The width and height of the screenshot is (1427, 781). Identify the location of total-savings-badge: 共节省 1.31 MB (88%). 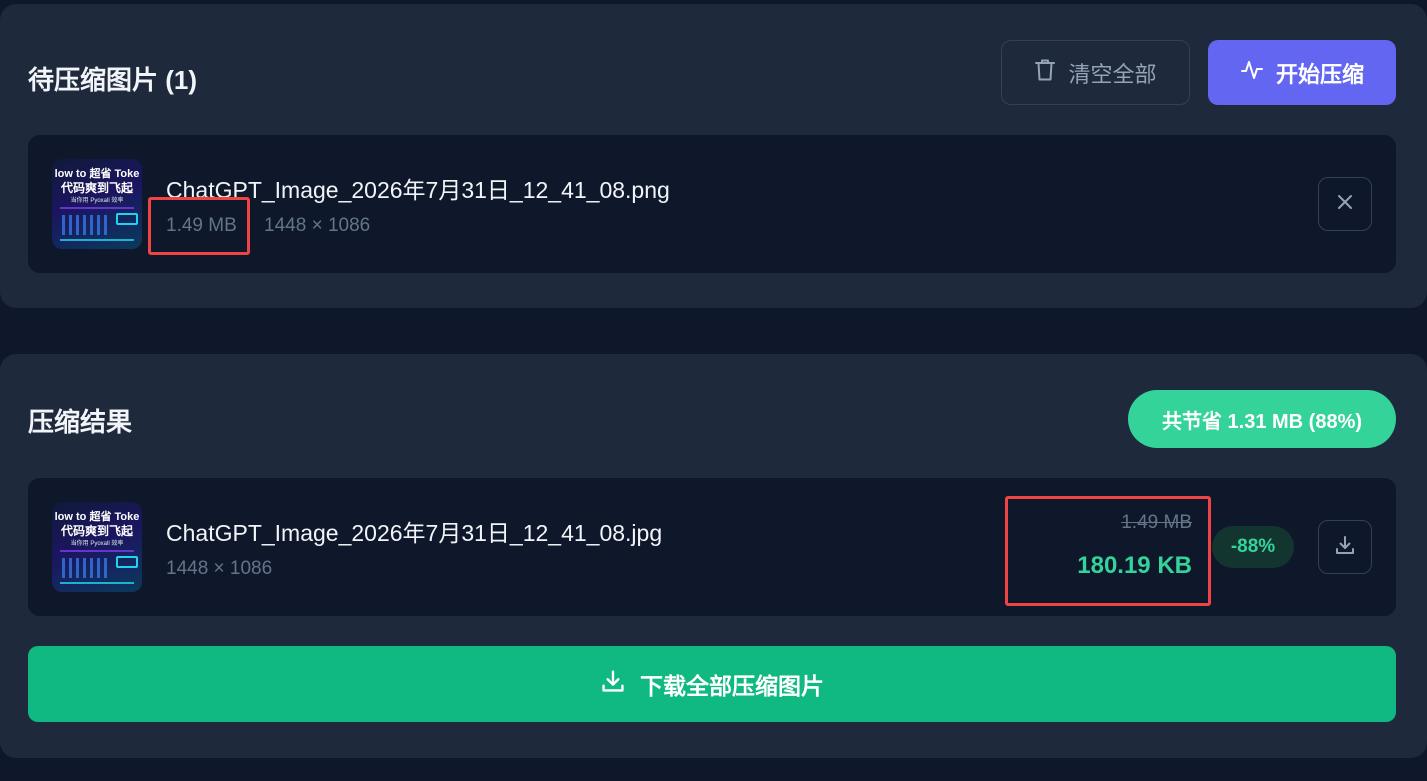
(1262, 419).